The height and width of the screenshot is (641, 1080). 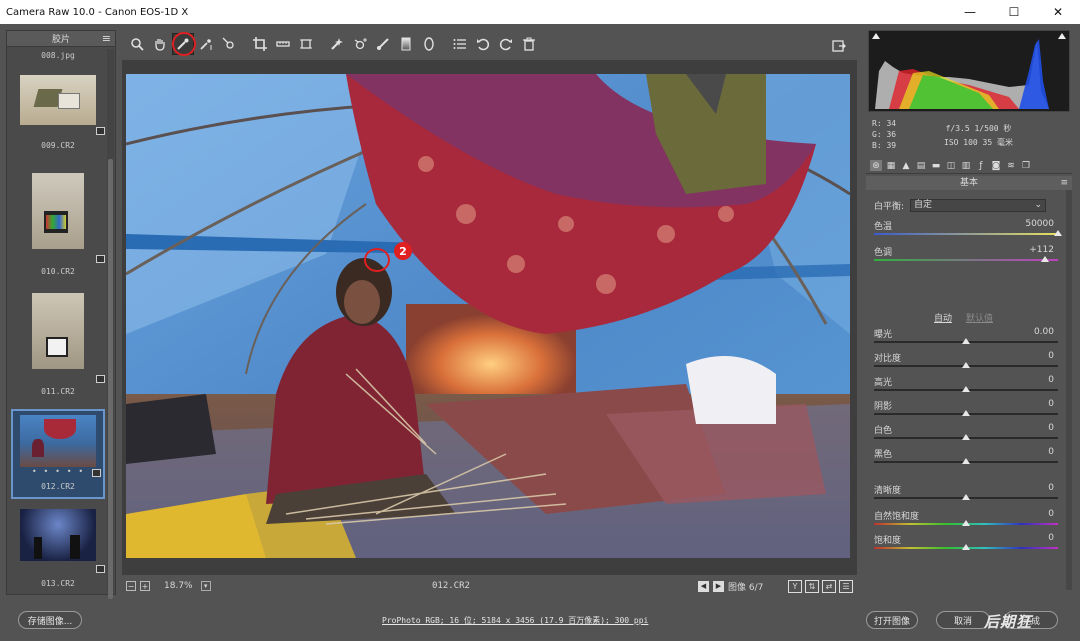 I want to click on filmstrip-item: 008.jpg, so click(x=58, y=58).